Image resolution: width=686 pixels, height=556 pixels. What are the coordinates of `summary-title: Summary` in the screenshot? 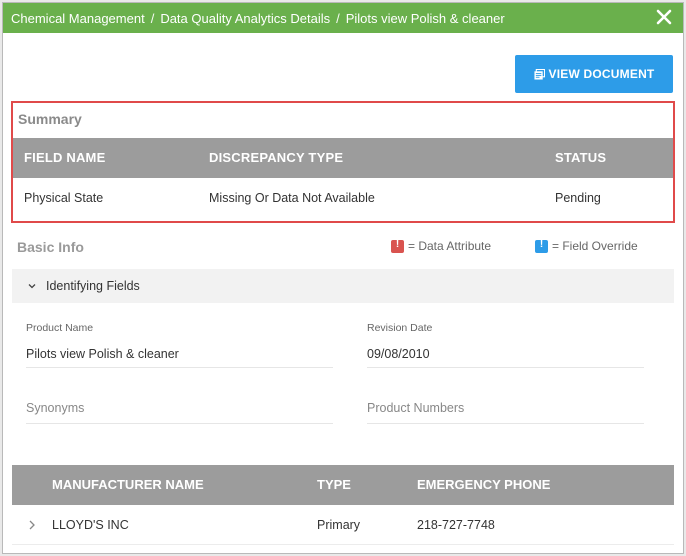 It's located at (50, 119).